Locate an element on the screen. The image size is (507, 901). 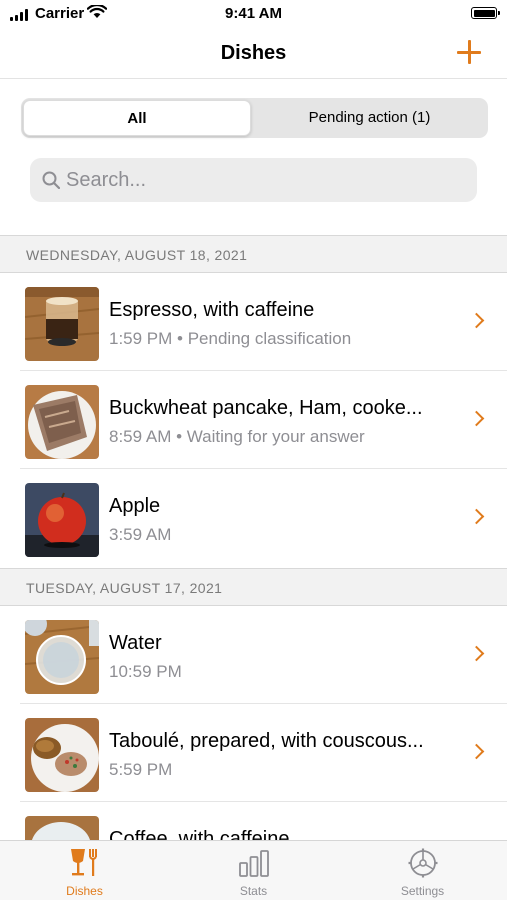
tab-stats: Stats is located at coordinates (253, 871).